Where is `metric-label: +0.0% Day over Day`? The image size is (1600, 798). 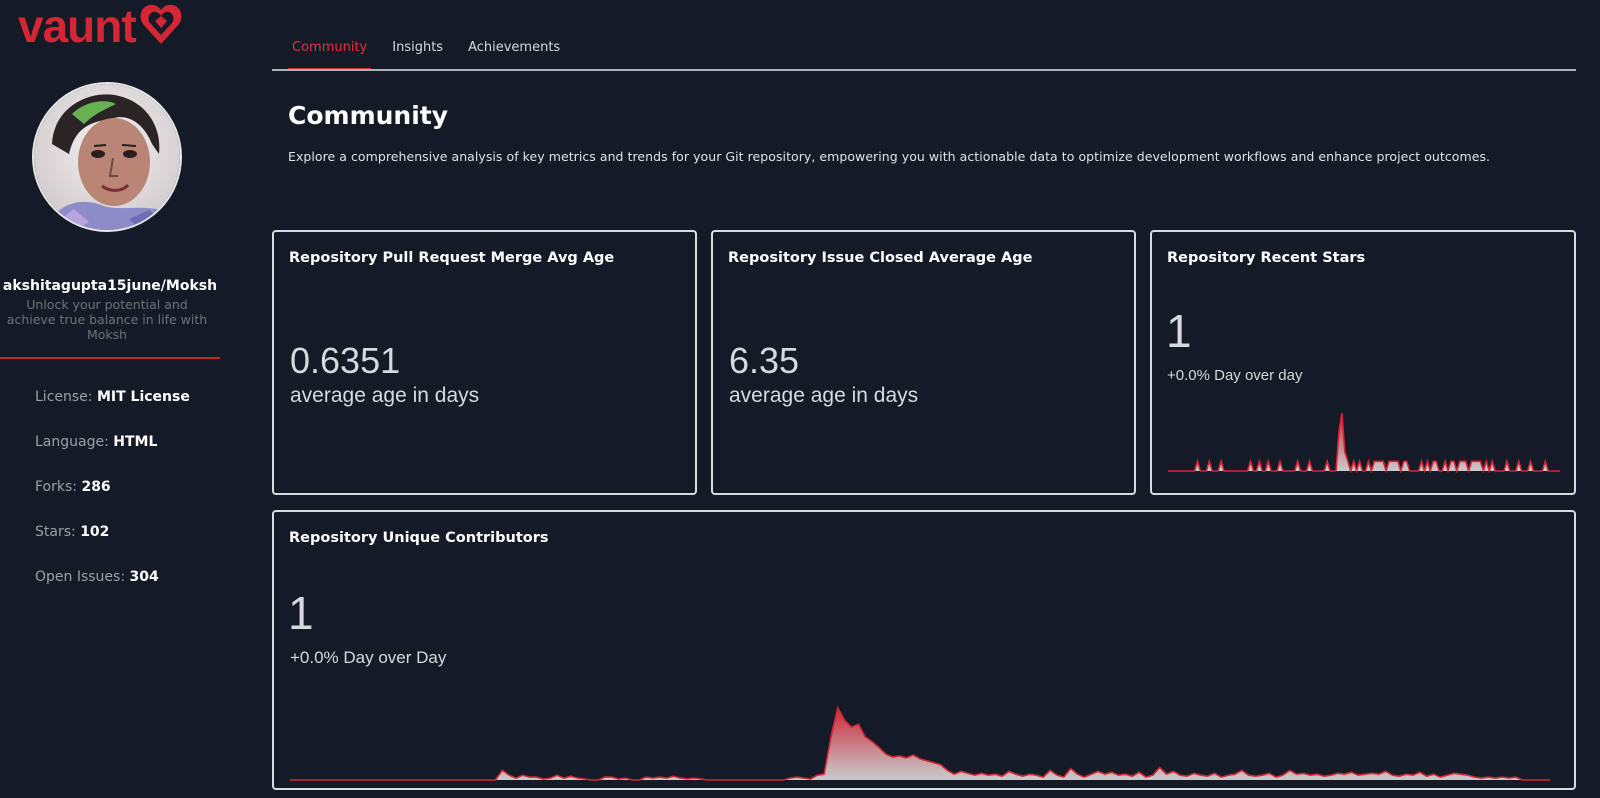
metric-label: +0.0% Day over Day is located at coordinates (368, 657).